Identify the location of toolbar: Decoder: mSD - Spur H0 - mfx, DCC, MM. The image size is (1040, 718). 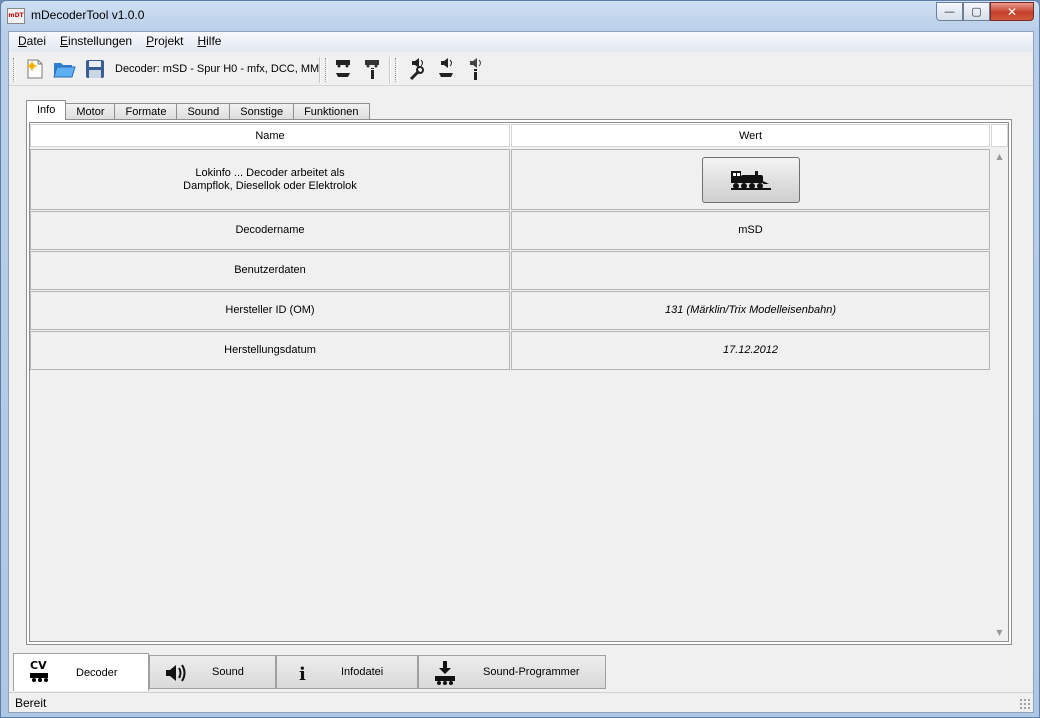
(521, 69).